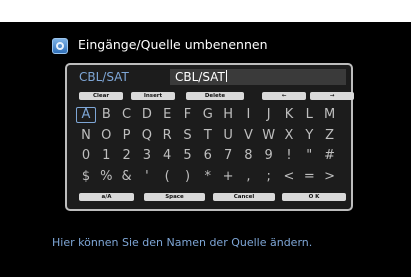 This screenshot has width=411, height=277. I want to click on key-0-10: K, so click(289, 115).